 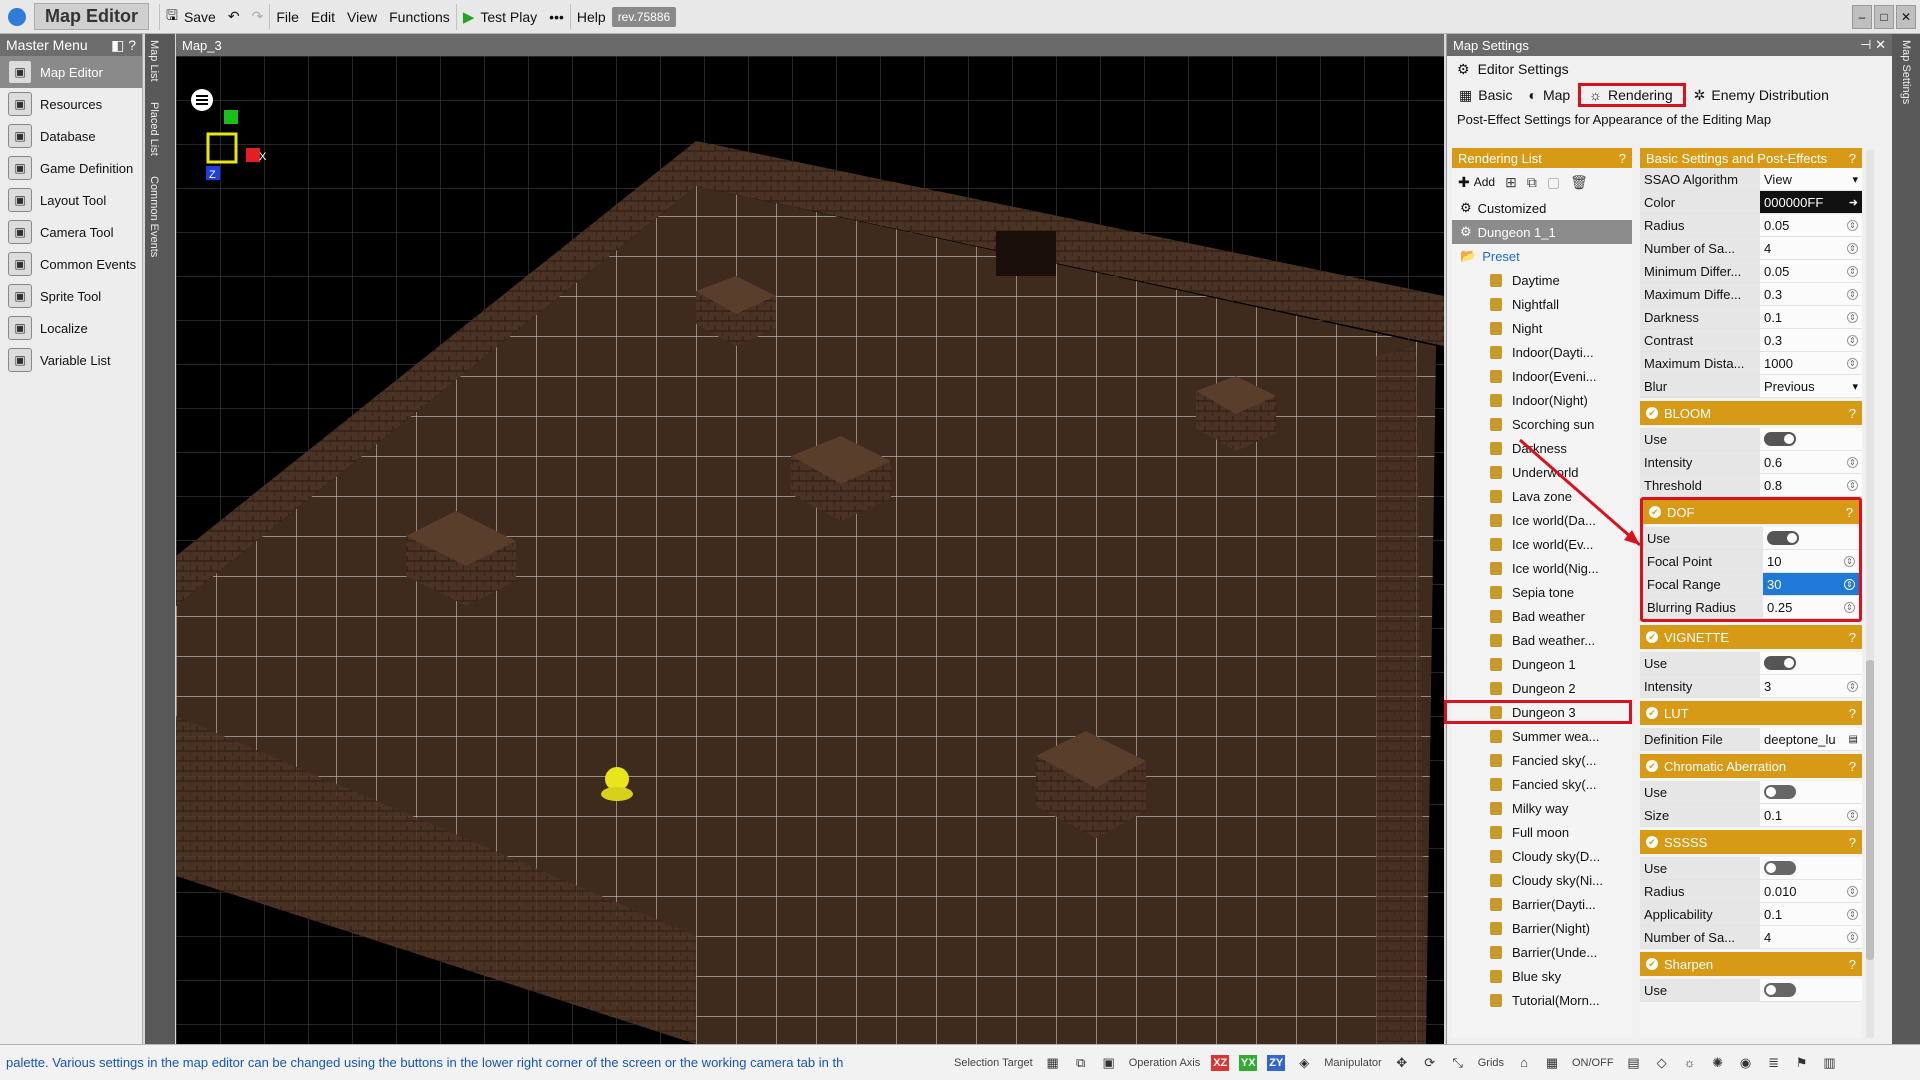 I want to click on list-item: Bad weather, so click(x=1542, y=616).